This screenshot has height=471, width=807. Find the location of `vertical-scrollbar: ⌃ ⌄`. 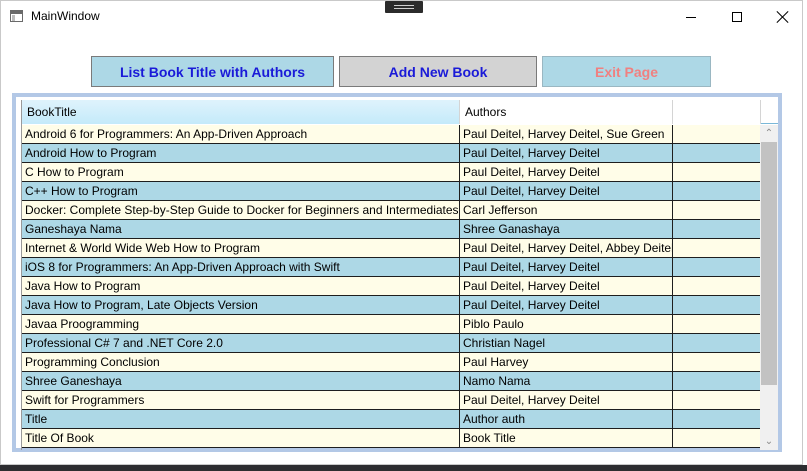

vertical-scrollbar: ⌃ ⌄ is located at coordinates (769, 287).